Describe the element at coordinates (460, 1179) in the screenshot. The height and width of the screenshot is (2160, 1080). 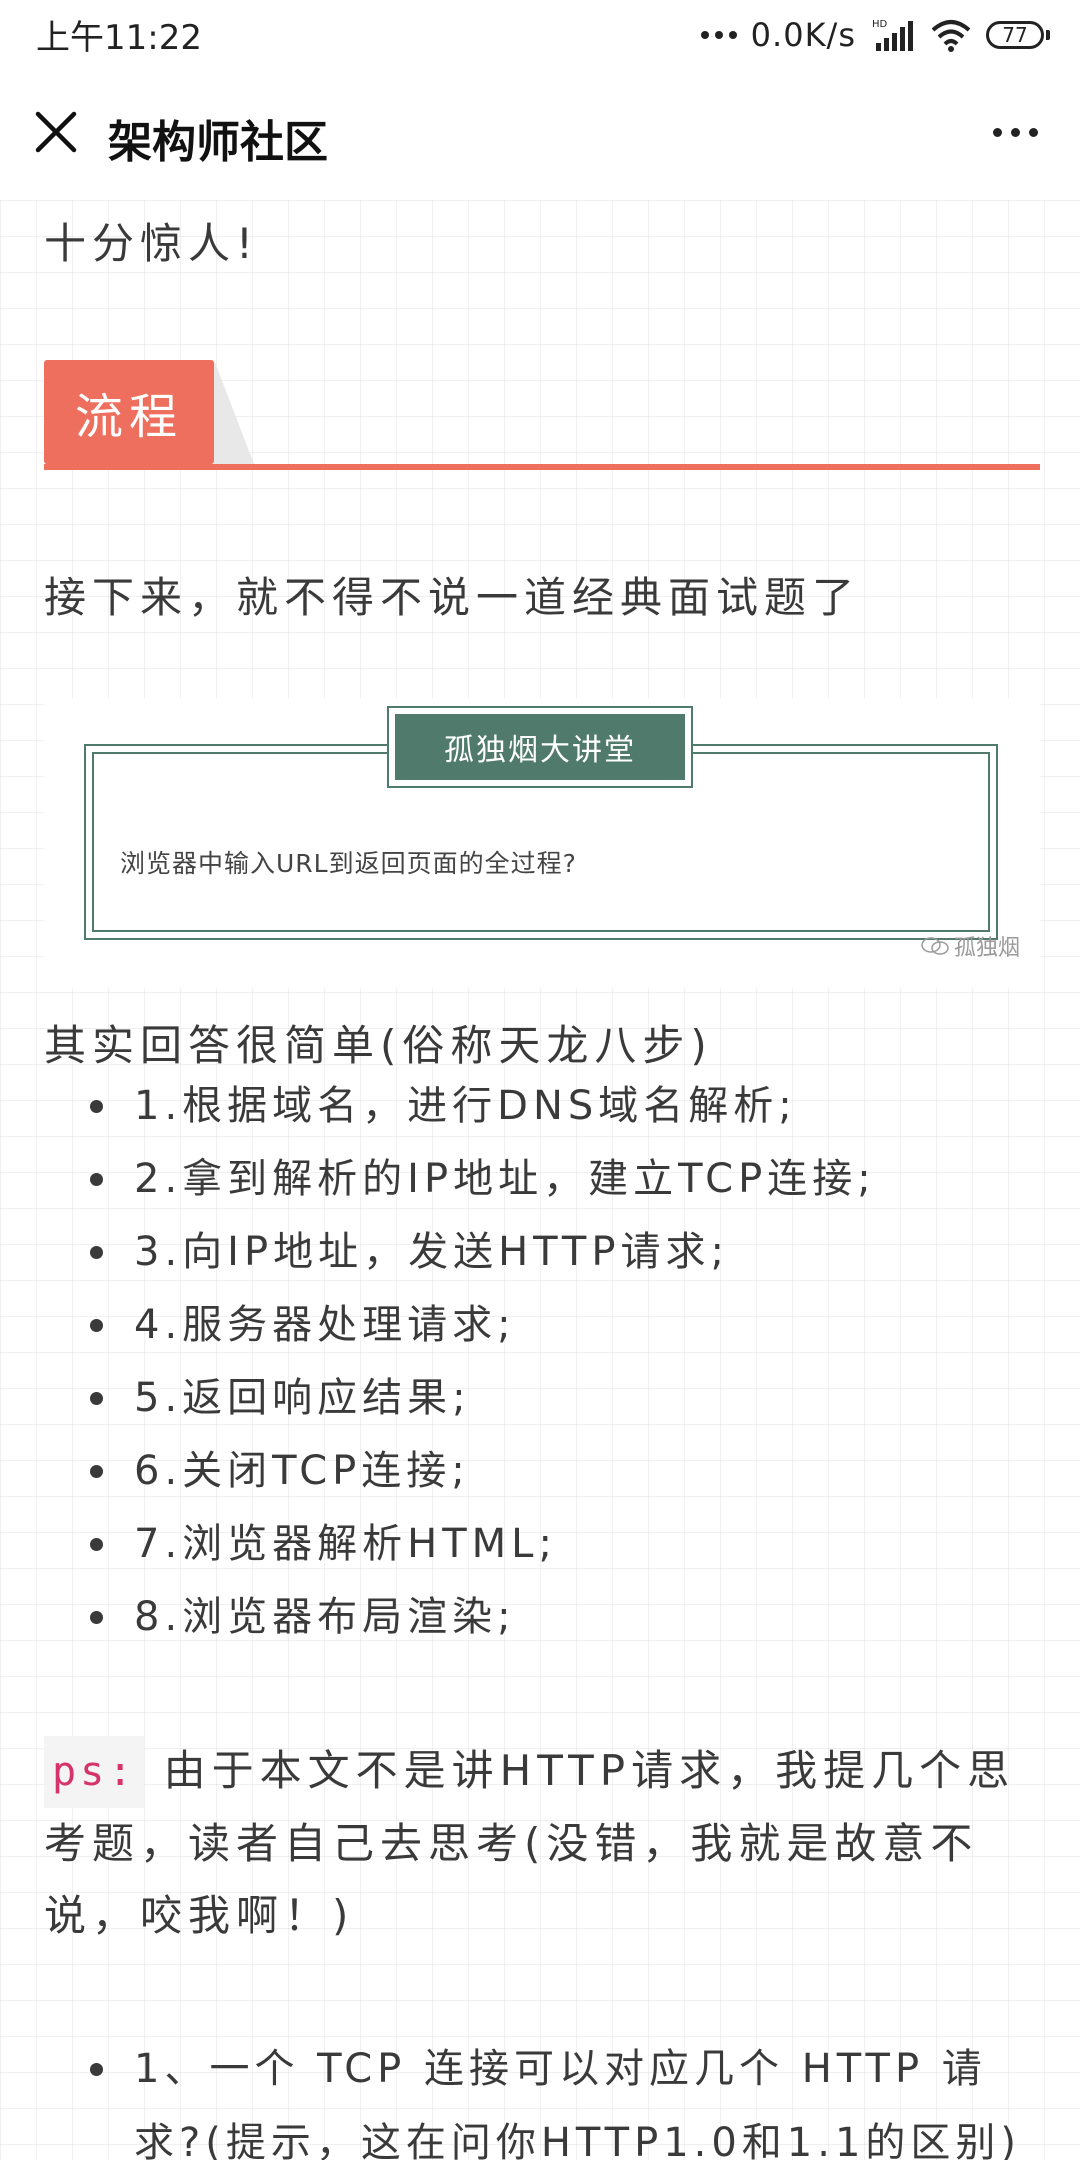
I see `list-item: 2.拿到解析的IP地址，建立TCP连接;` at that location.